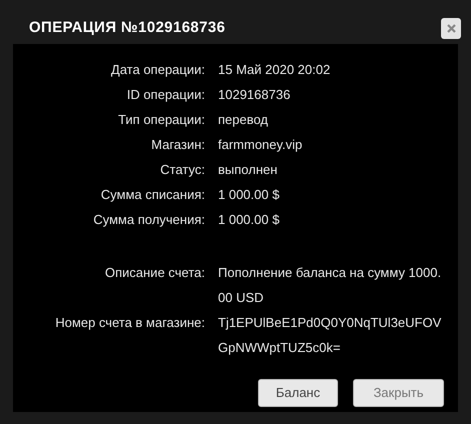  I want to click on field-value: перевод, so click(244, 120).